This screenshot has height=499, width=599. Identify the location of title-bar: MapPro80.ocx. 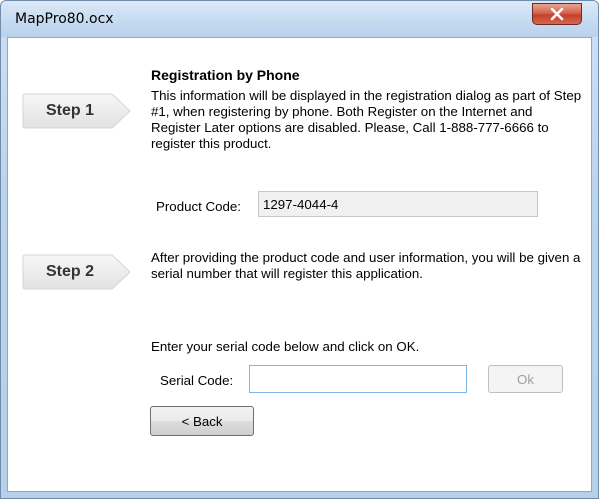
(299, 19).